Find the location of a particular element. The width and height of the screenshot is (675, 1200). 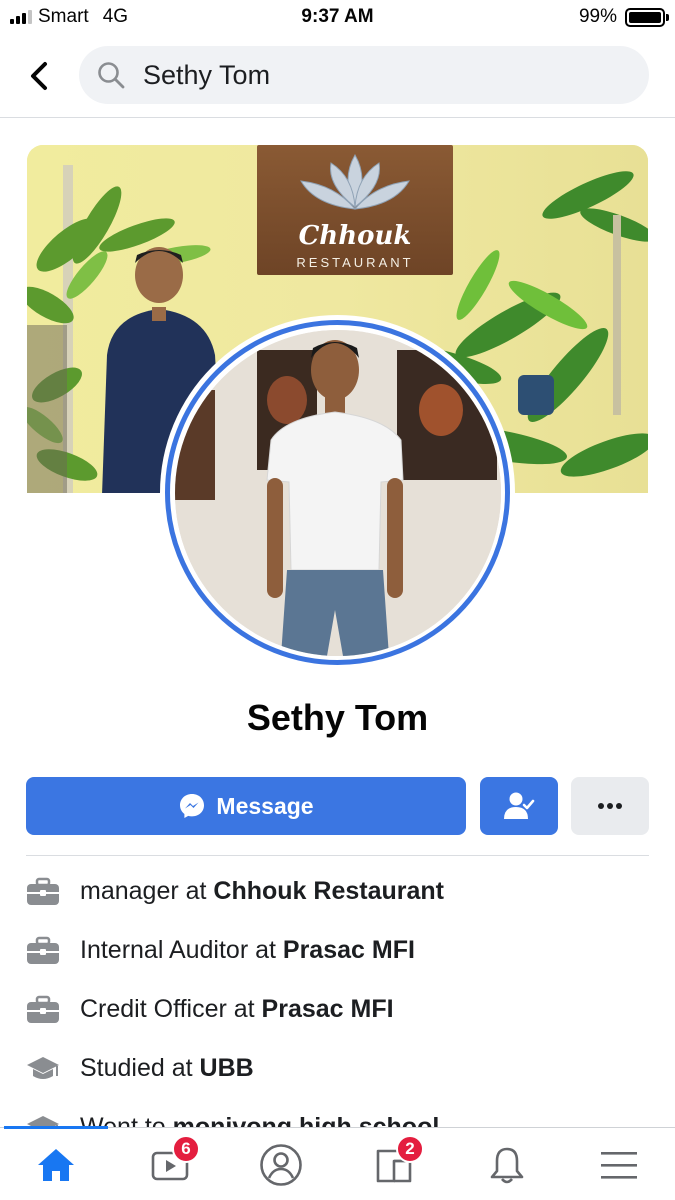

detail-bold: UBB is located at coordinates (227, 1068).